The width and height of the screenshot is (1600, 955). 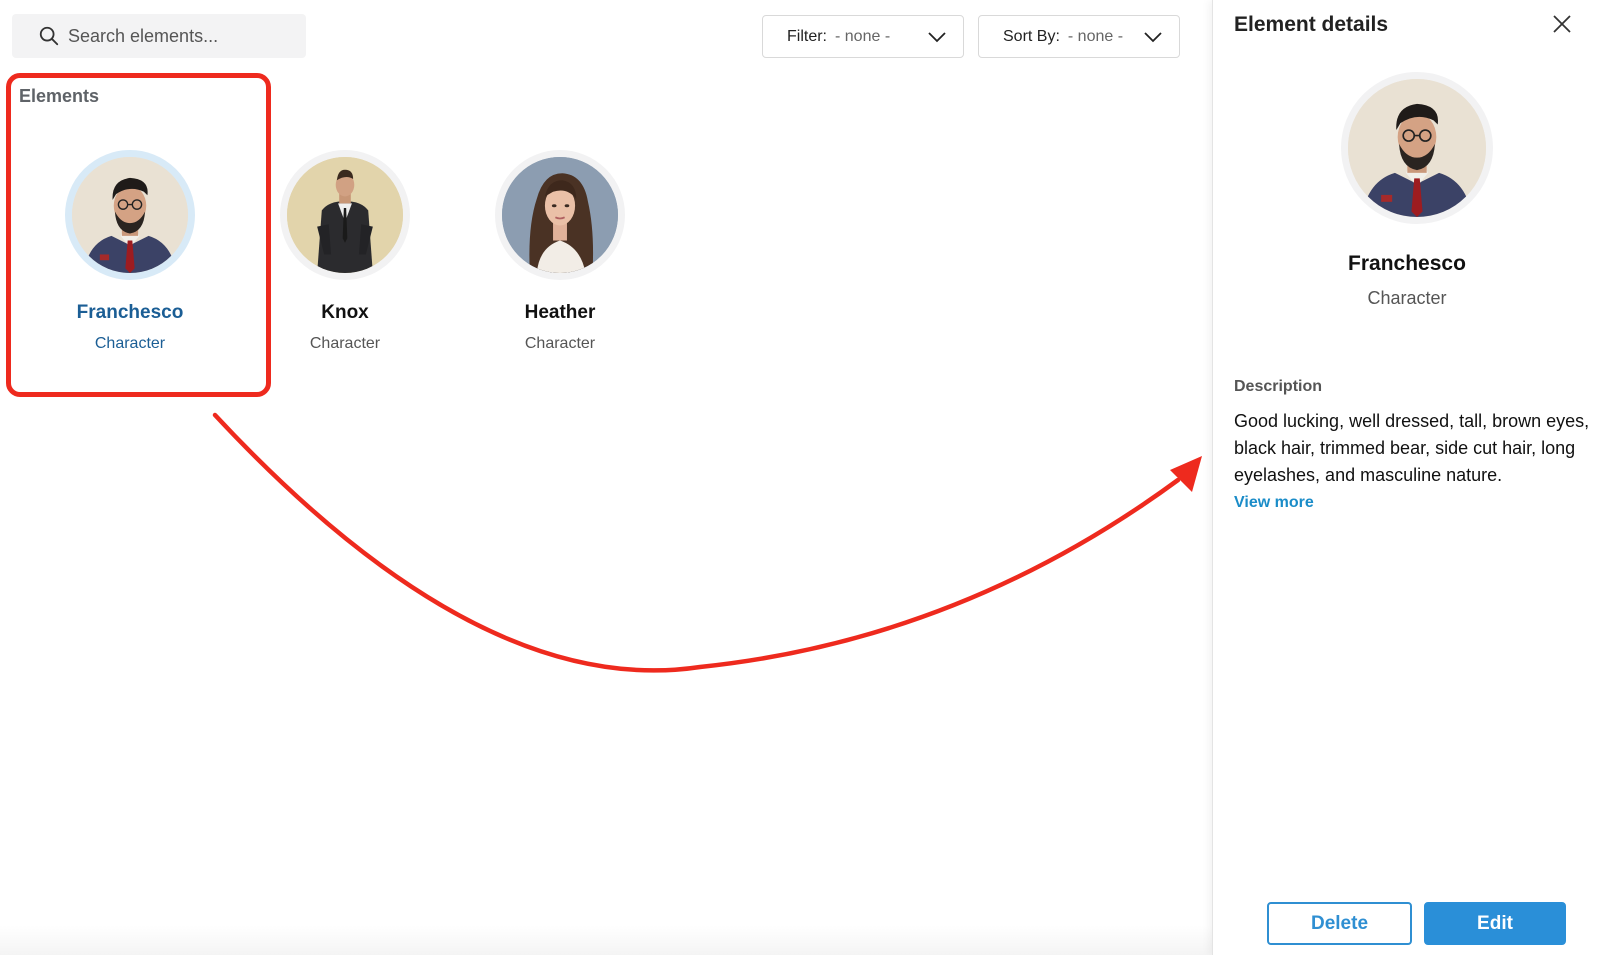 What do you see at coordinates (1407, 298) in the screenshot?
I see `details-type: Character` at bounding box center [1407, 298].